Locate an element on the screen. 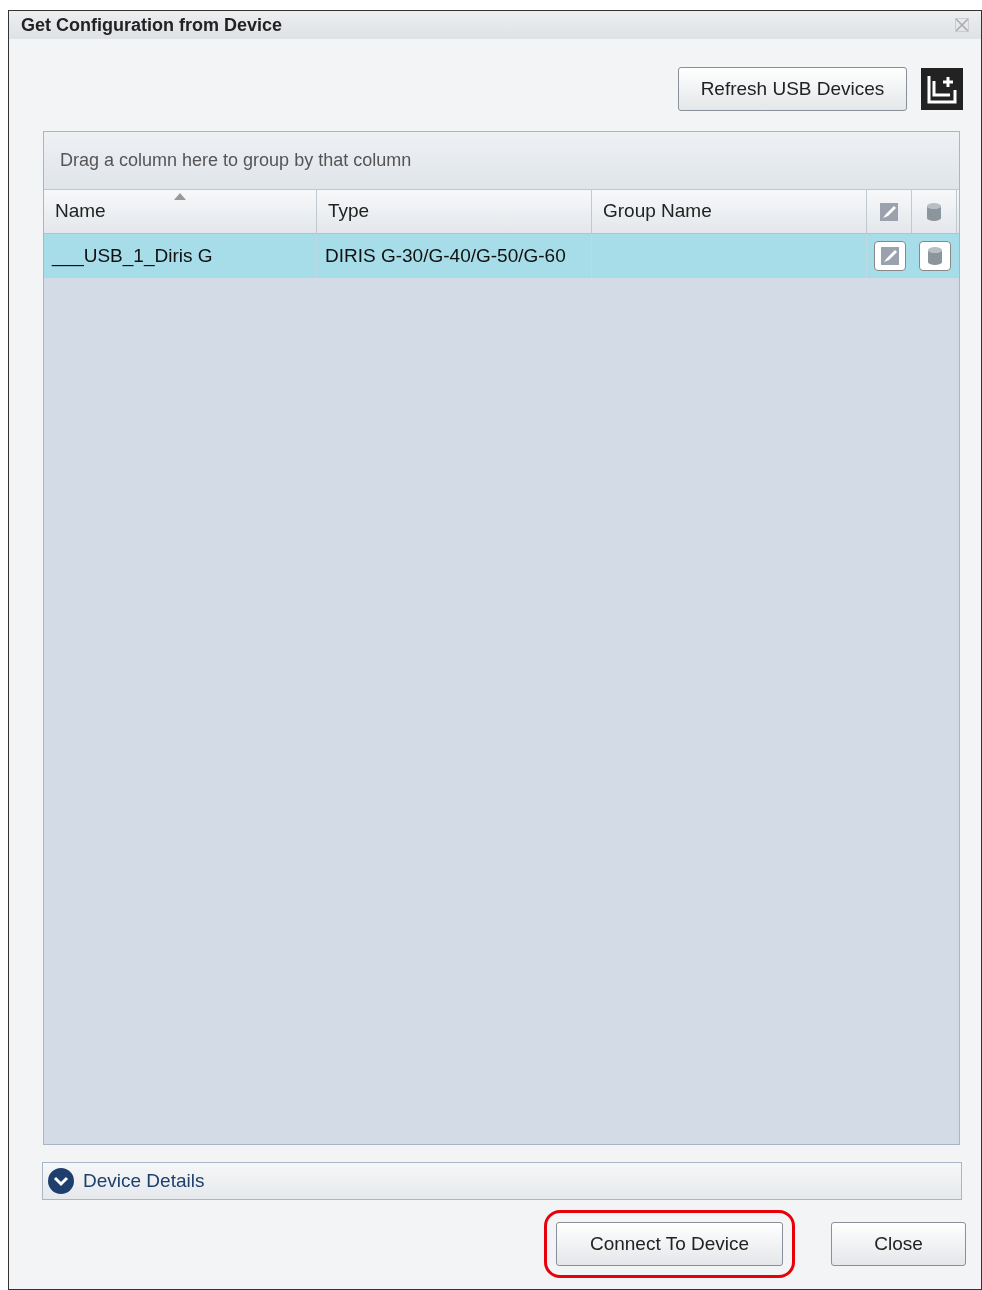  table-row: ___USB_1_Diris G DIRIS G-30/G-40/G-50/G-60 is located at coordinates (501, 256).